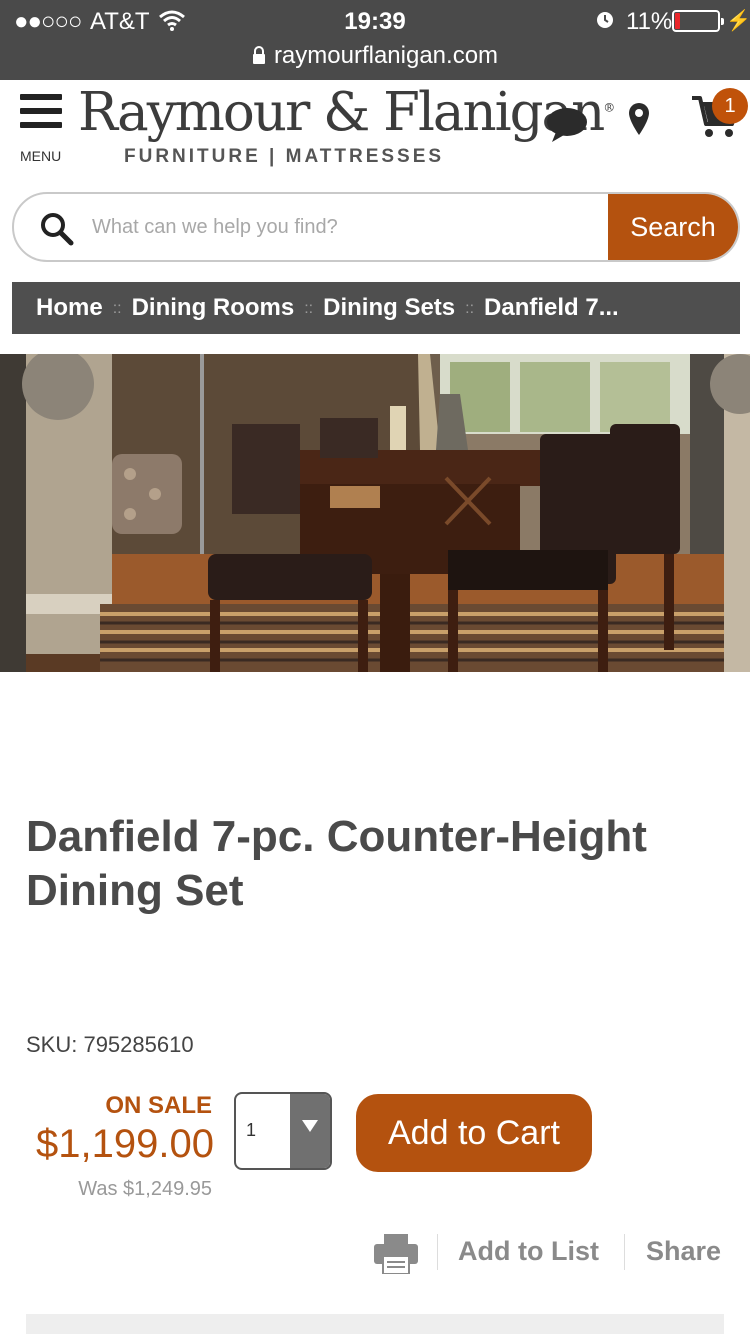  I want to click on print-icon, so click(396, 1254).